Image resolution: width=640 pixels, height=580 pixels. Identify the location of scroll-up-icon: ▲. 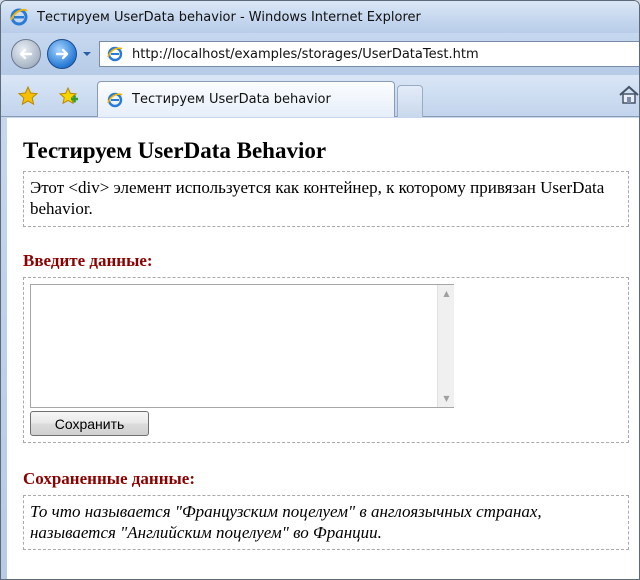
(446, 293).